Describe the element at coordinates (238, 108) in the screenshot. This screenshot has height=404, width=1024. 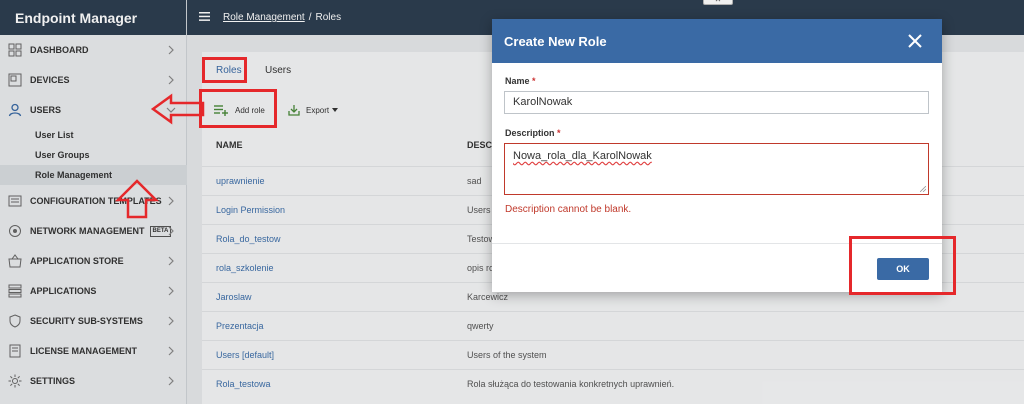
I see `highlight-add-role` at that location.